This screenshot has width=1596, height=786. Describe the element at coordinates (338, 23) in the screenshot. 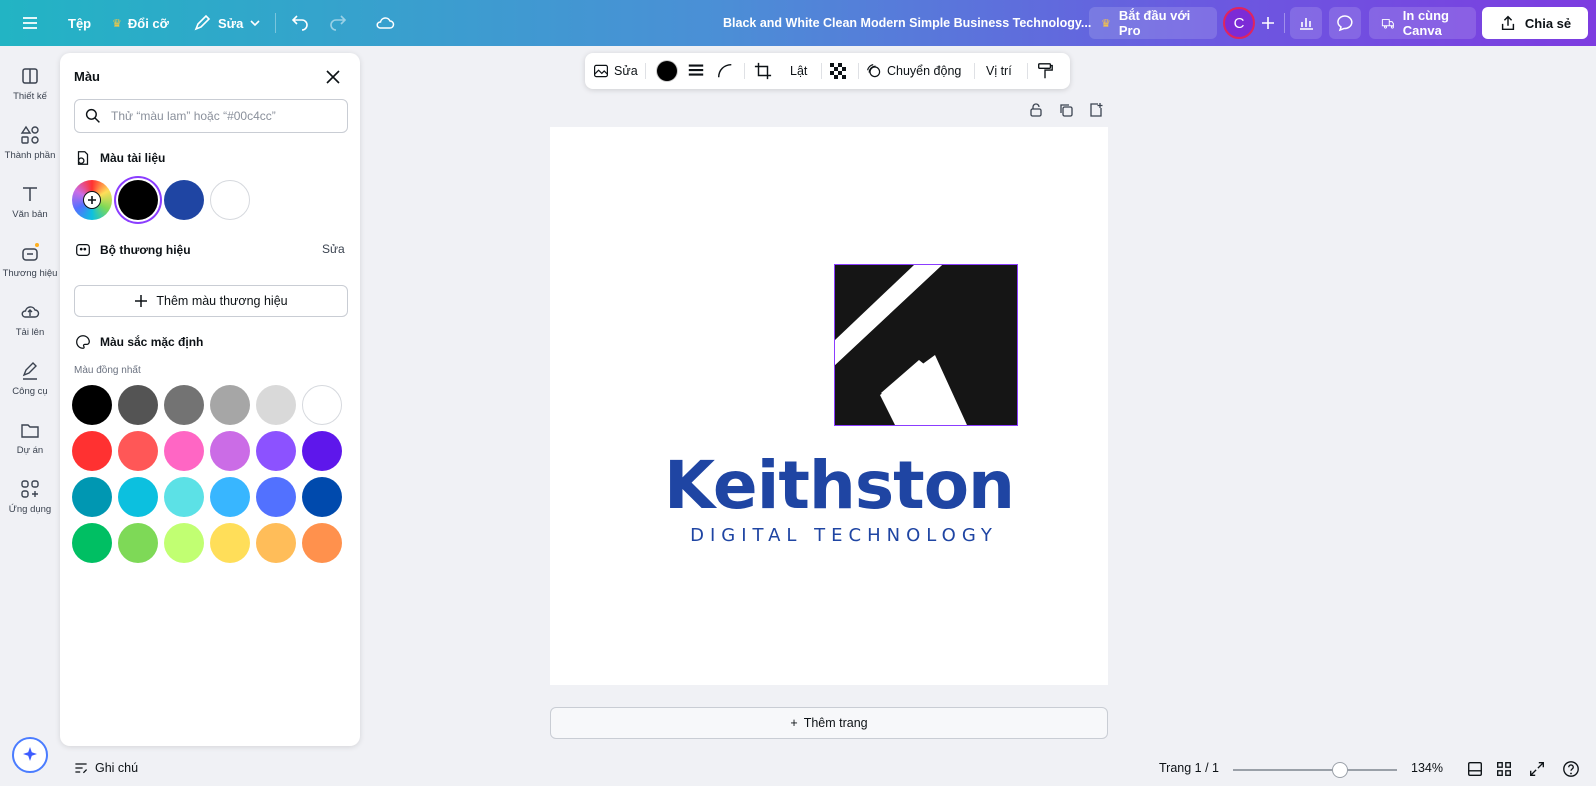

I see `redo-button` at that location.